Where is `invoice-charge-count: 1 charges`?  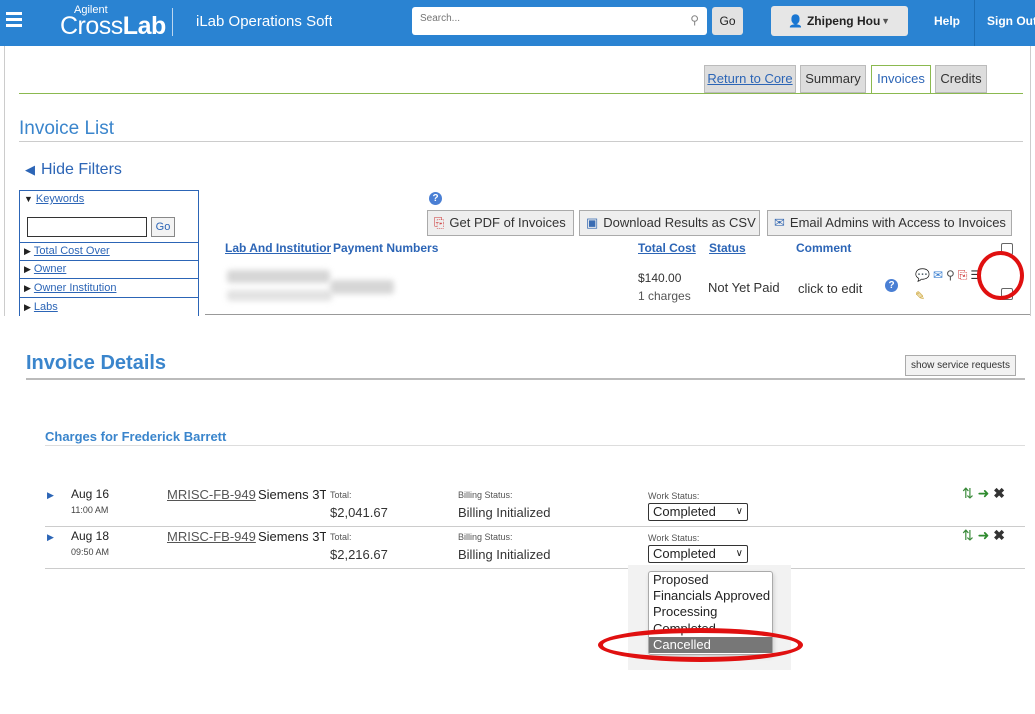 invoice-charge-count: 1 charges is located at coordinates (664, 296).